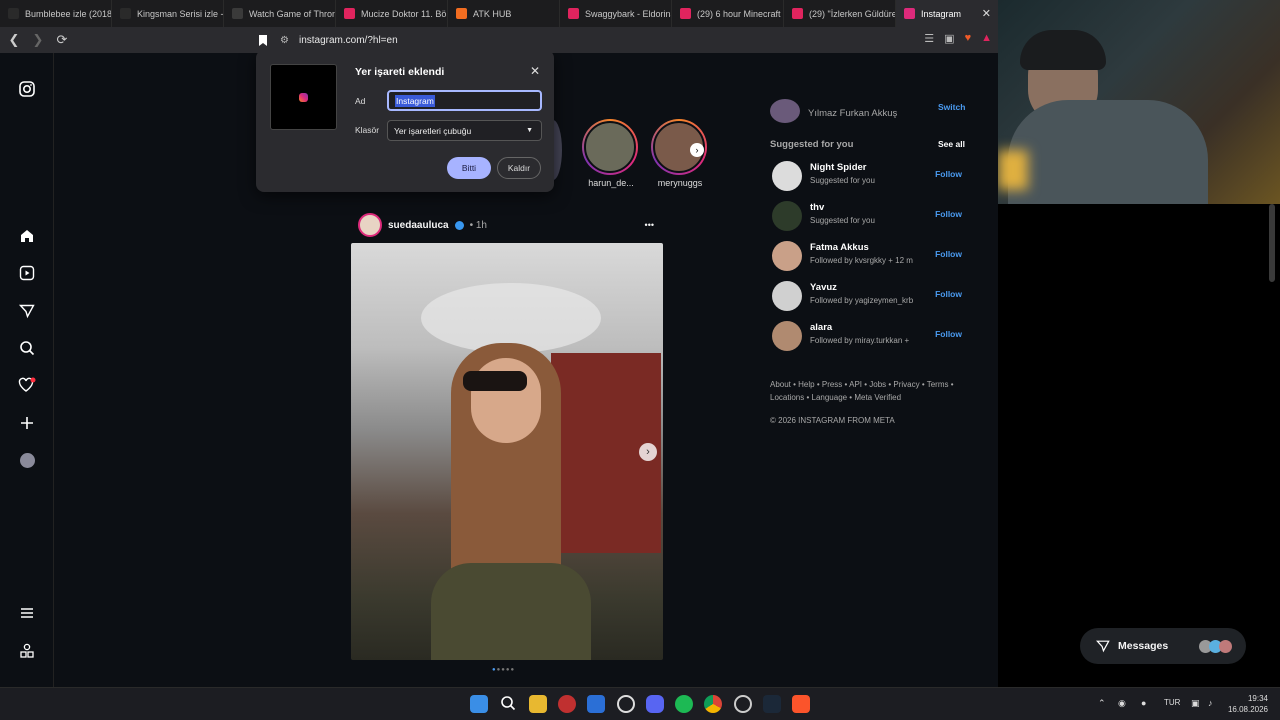 Image resolution: width=1280 pixels, height=720 pixels. Describe the element at coordinates (27, 89) in the screenshot. I see `instagram-logo-icon` at that location.